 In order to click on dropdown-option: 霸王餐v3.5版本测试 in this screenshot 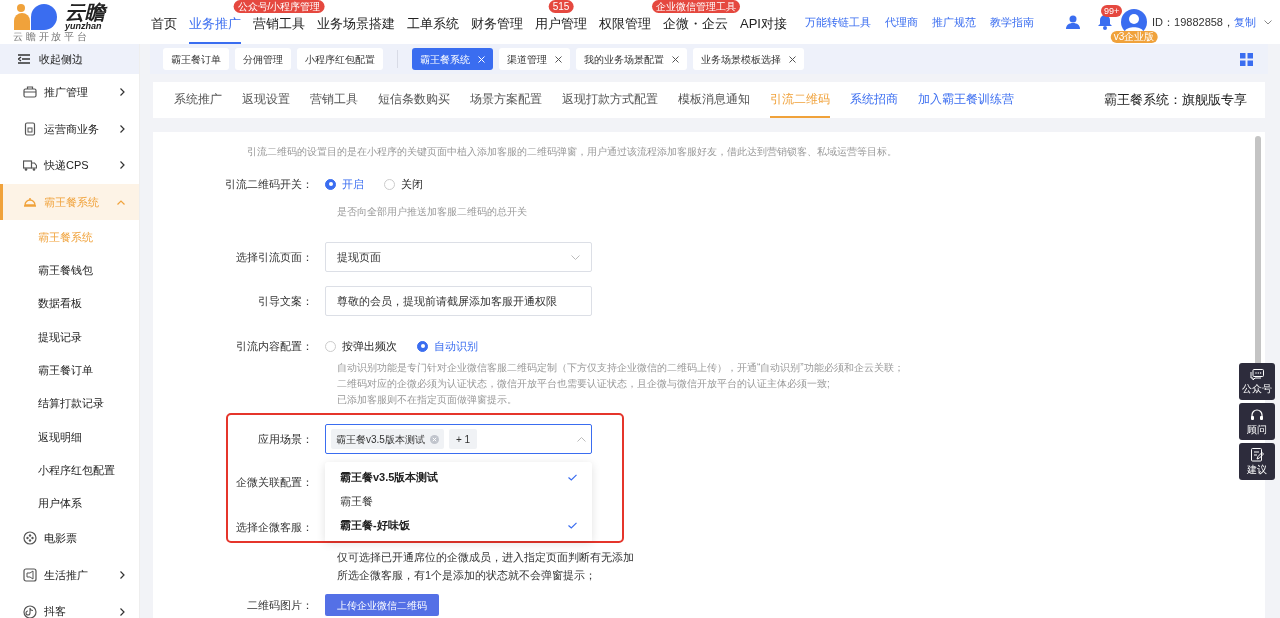, I will do `click(458, 477)`.